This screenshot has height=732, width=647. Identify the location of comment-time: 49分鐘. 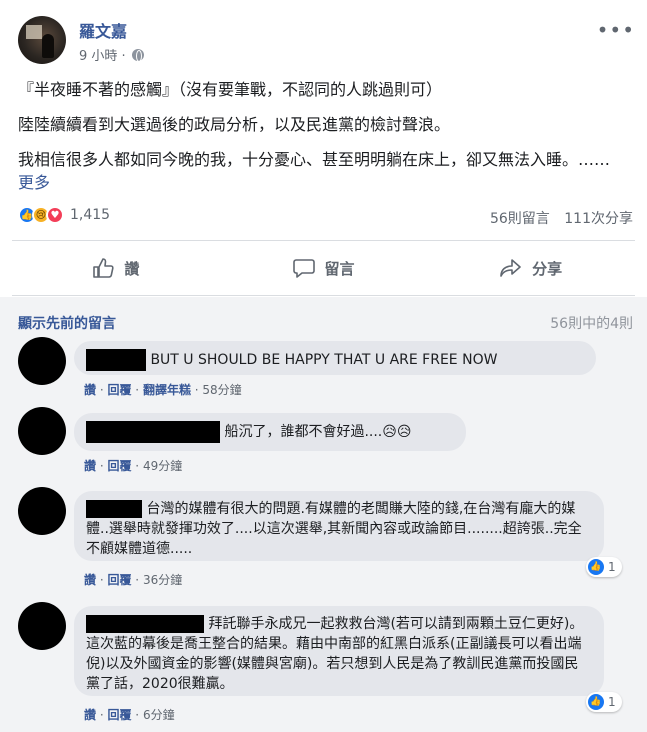
(162, 466).